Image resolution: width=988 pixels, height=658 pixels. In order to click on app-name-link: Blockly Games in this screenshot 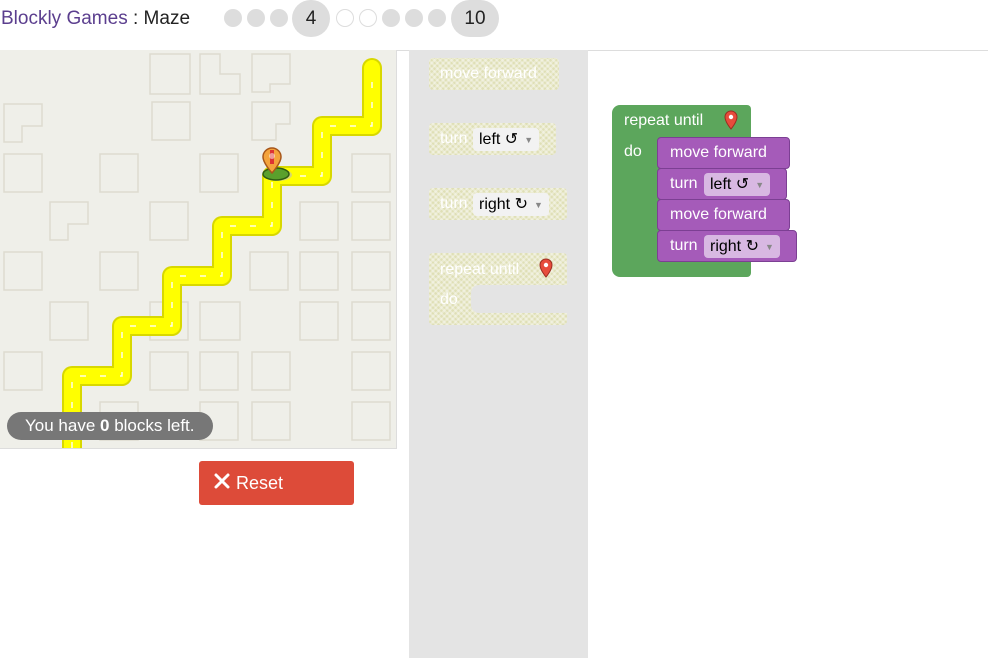, I will do `click(64, 18)`.